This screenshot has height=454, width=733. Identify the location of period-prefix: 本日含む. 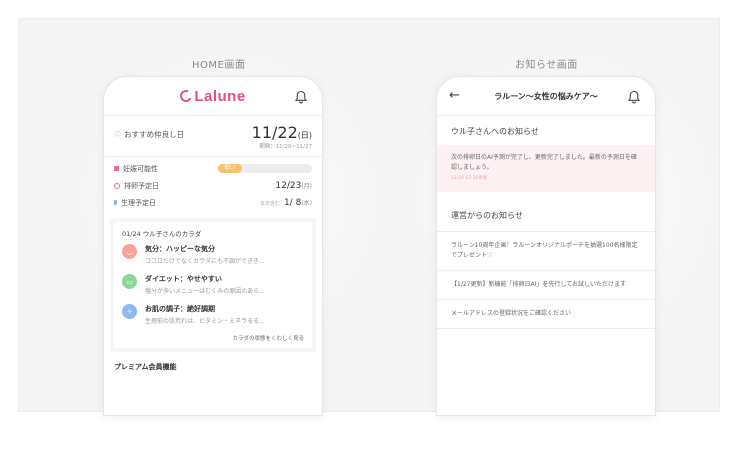
(269, 203).